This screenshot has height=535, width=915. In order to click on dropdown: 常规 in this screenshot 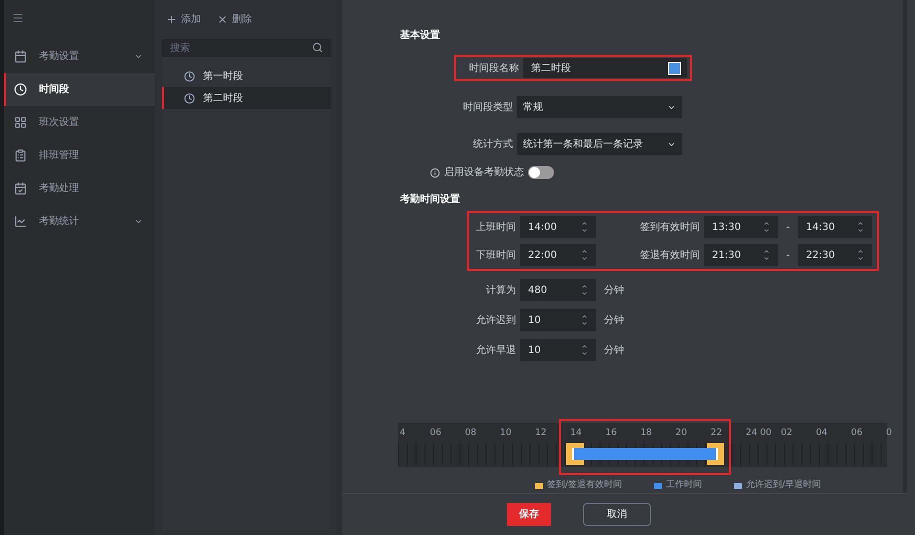, I will do `click(599, 107)`.